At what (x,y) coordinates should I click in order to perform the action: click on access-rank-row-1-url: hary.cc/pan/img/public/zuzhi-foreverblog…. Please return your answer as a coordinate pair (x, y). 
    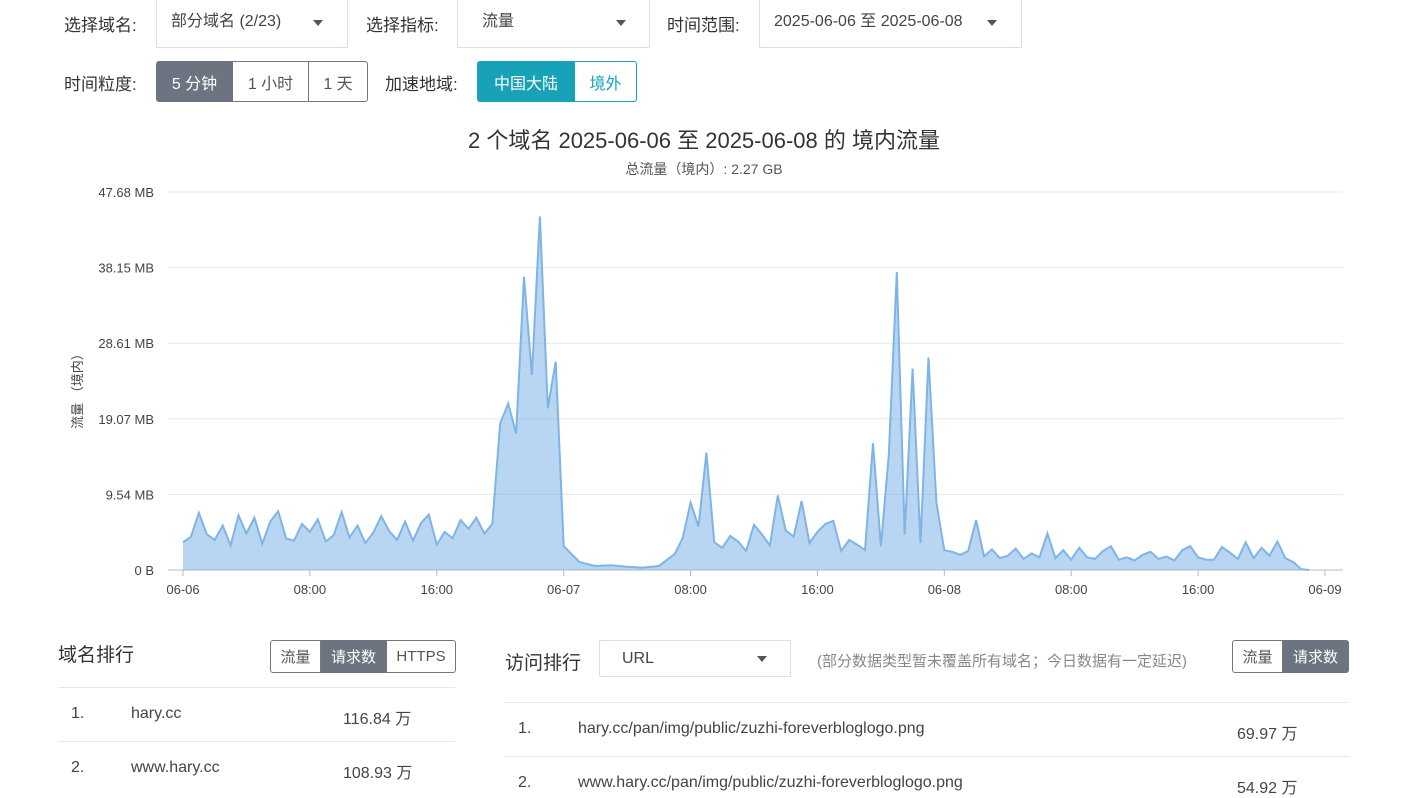
    Looking at the image, I should click on (751, 728).